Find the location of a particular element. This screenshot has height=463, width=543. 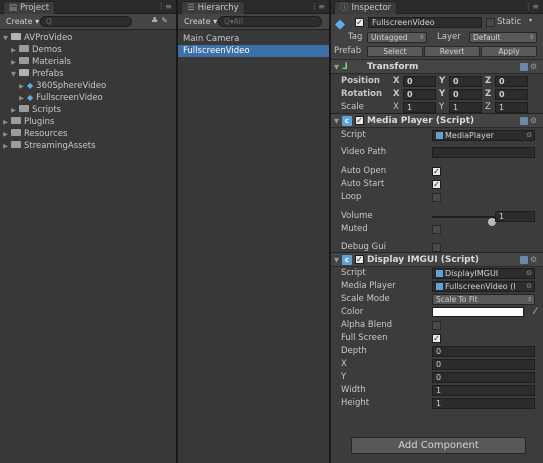

loop-checkbox is located at coordinates (436, 197).